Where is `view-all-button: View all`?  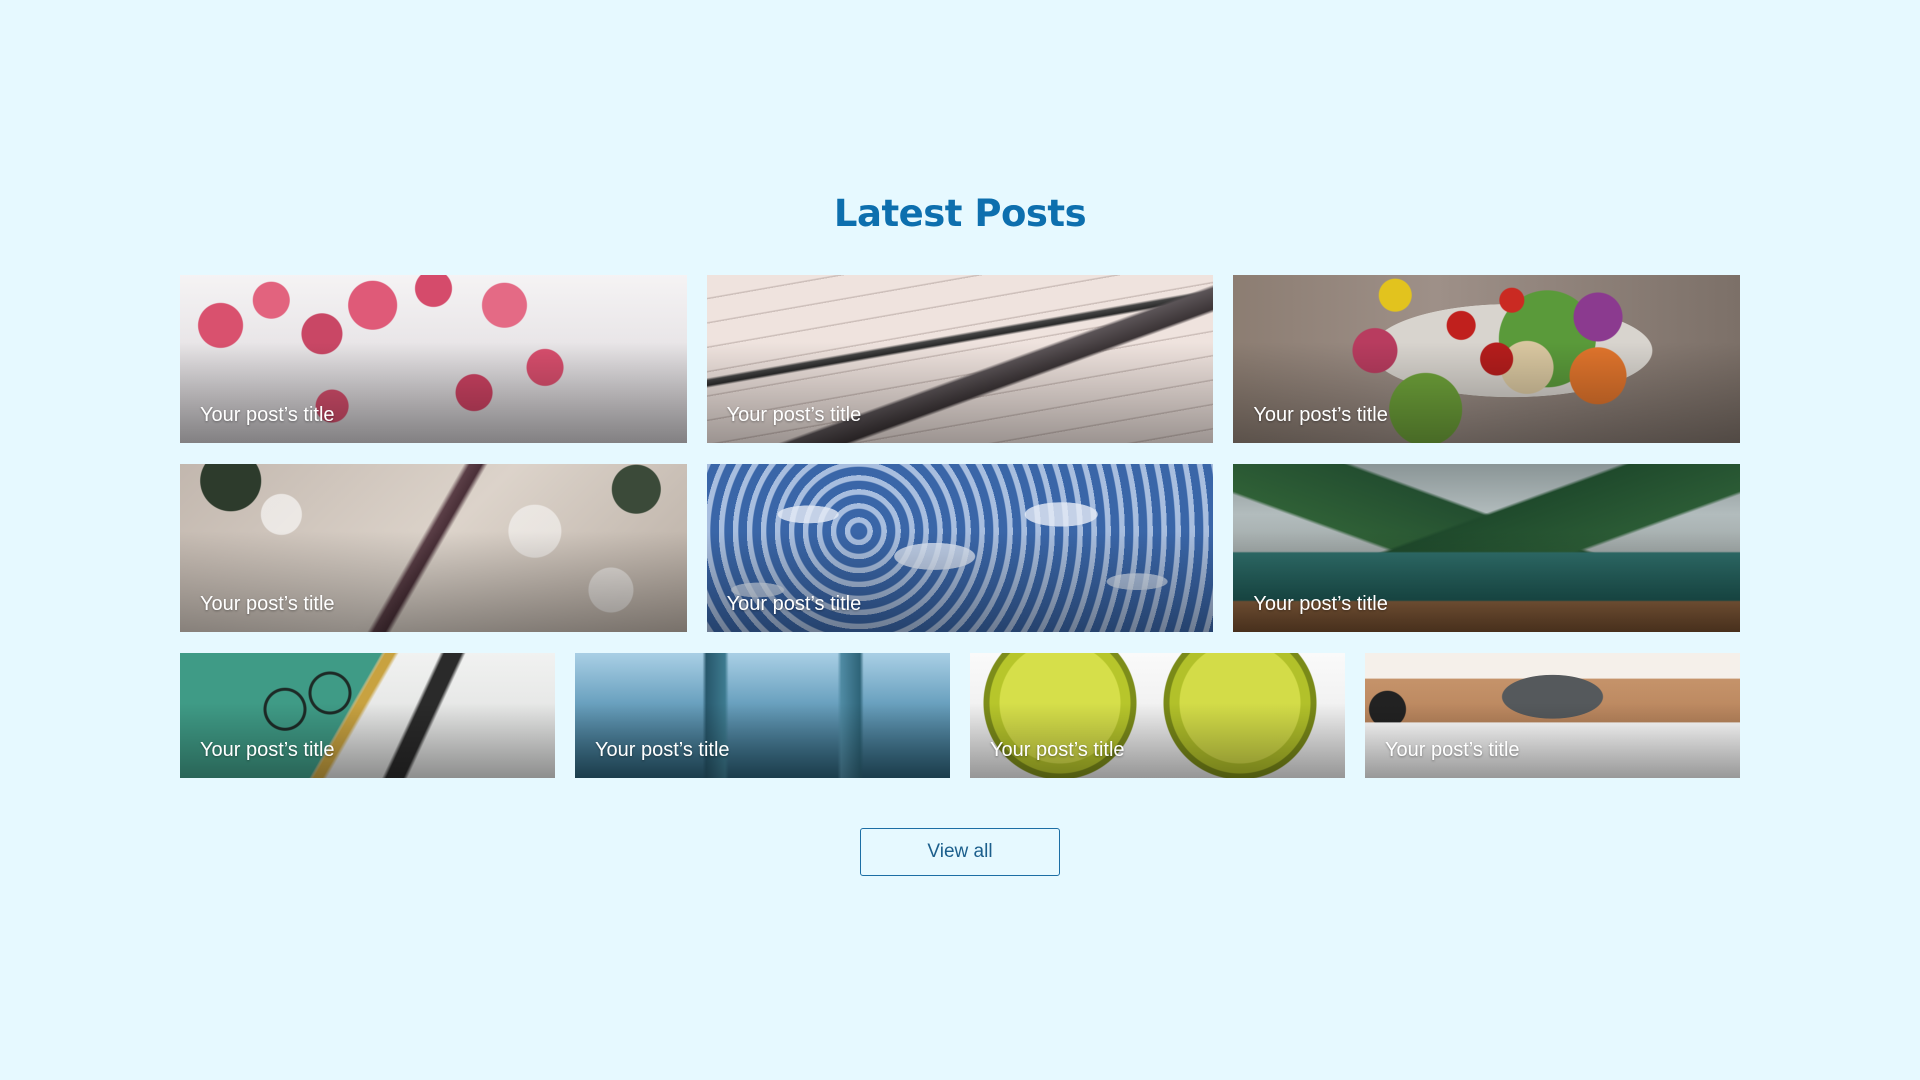
view-all-button: View all is located at coordinates (960, 852).